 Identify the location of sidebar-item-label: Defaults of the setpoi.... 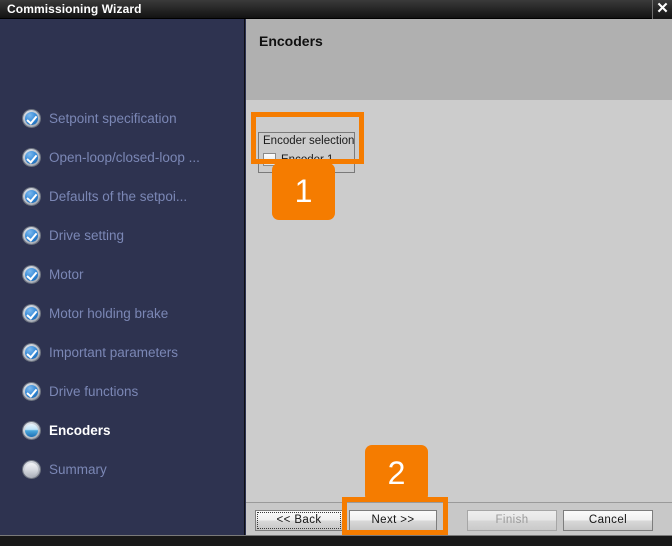
(118, 196).